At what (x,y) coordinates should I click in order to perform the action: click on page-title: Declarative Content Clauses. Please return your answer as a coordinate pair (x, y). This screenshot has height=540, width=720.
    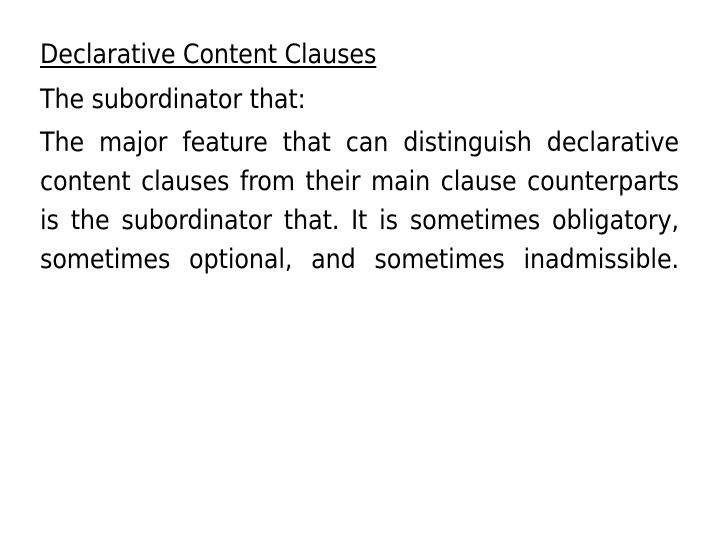
    Looking at the image, I should click on (359, 55).